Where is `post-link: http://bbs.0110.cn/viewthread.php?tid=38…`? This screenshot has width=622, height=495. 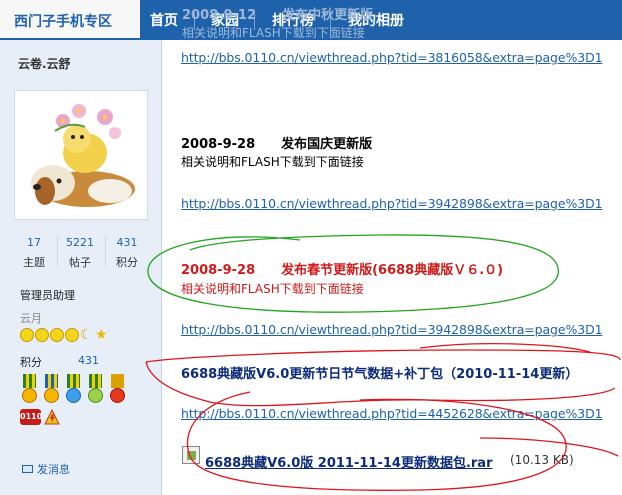 post-link: http://bbs.0110.cn/viewthread.php?tid=38… is located at coordinates (392, 57).